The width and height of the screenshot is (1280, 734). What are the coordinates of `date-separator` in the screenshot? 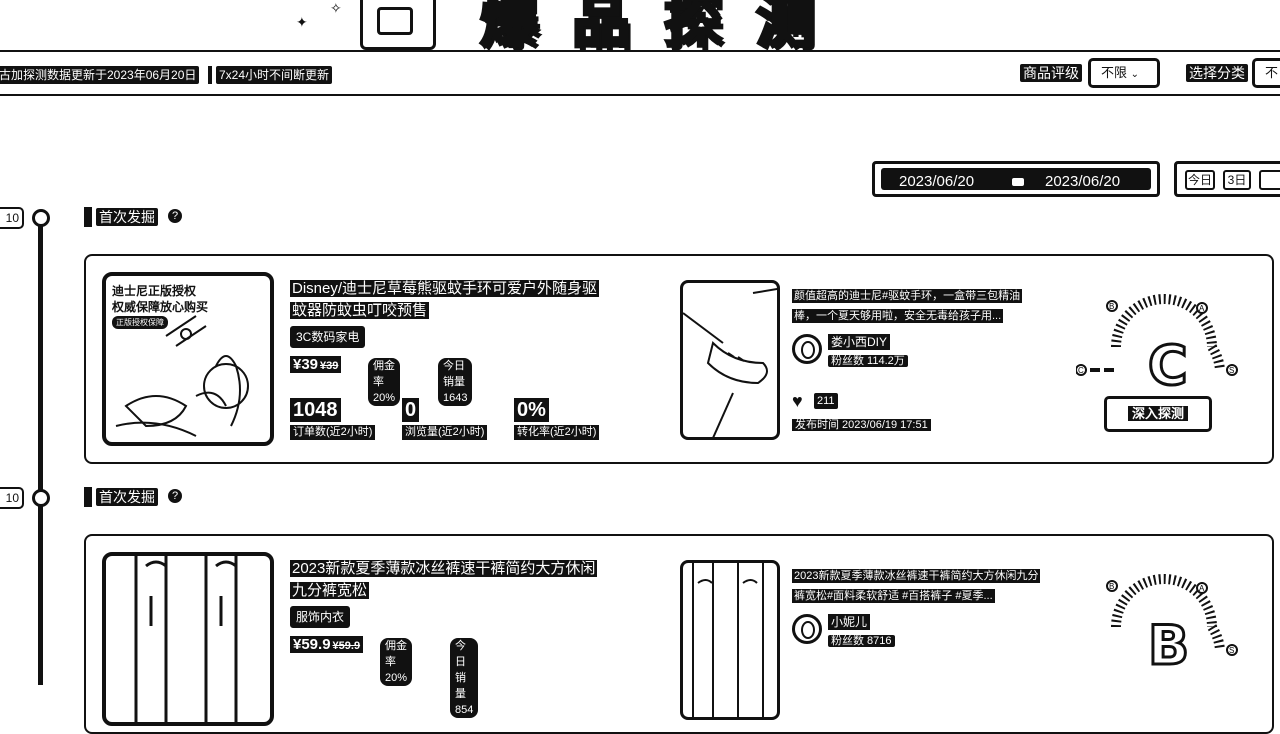 It's located at (1018, 182).